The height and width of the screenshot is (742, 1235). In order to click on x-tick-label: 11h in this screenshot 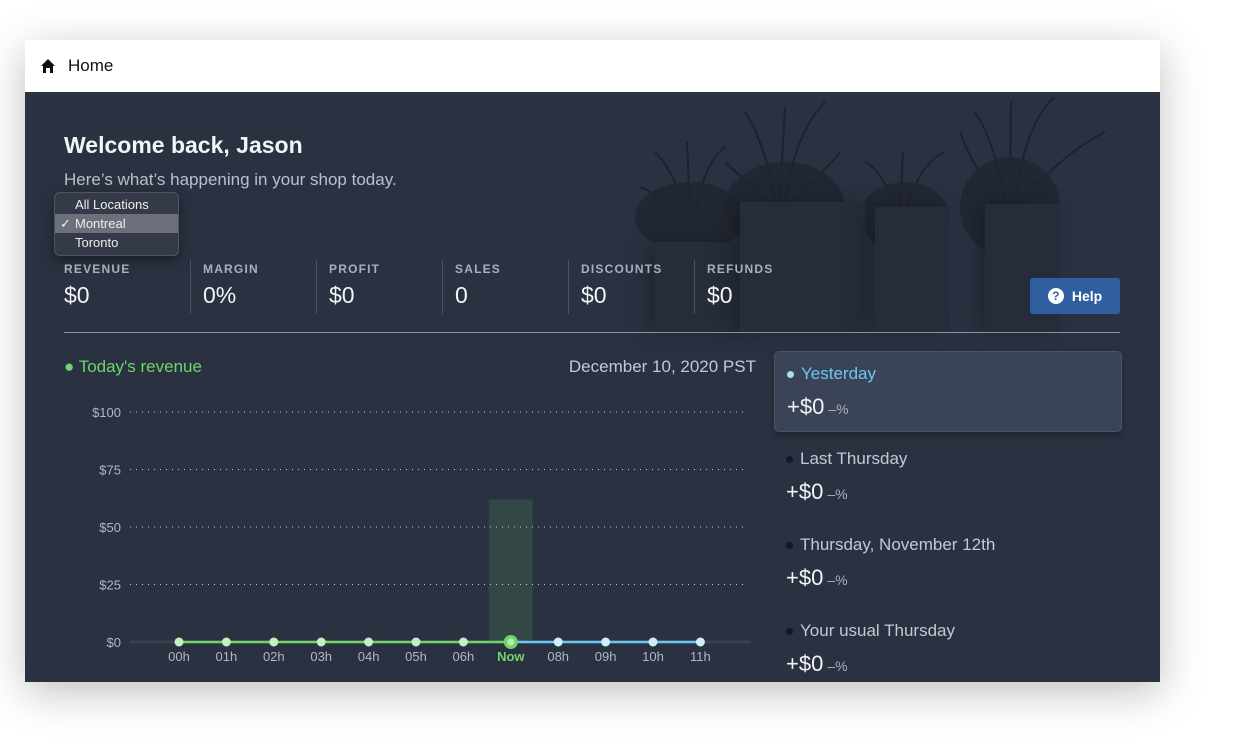, I will do `click(700, 656)`.